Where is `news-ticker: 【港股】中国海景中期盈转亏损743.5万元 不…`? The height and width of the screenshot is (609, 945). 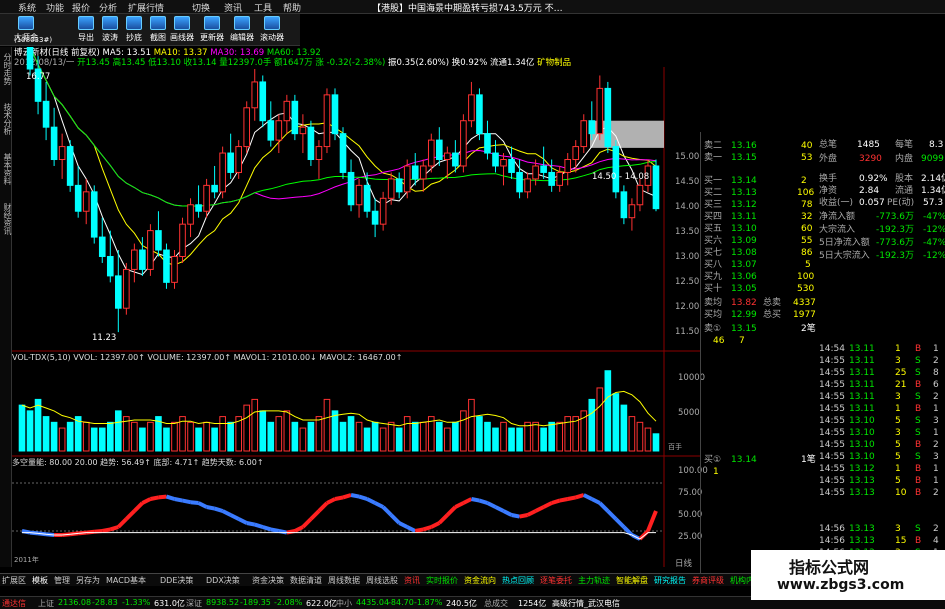
news-ticker: 【港股】中国海景中期盈转亏损743.5万元 不… is located at coordinates (658, 7).